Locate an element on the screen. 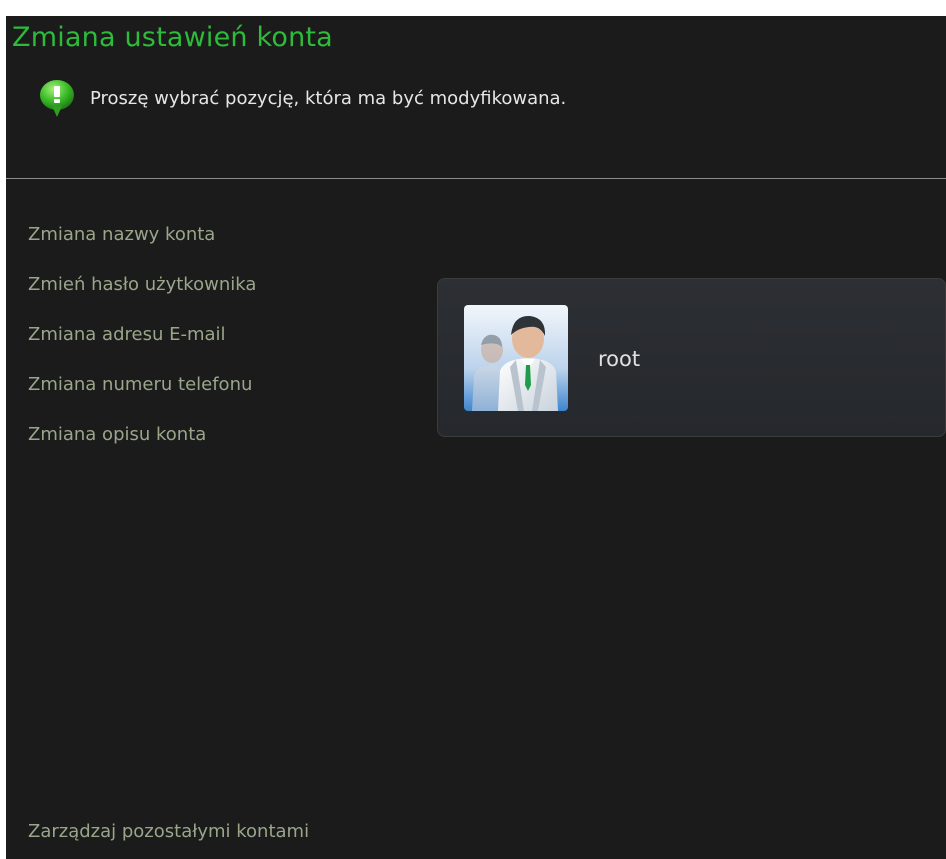 The width and height of the screenshot is (946, 859). manage-other-accounts-link: Zarządzaj pozostałymi kontami is located at coordinates (168, 831).